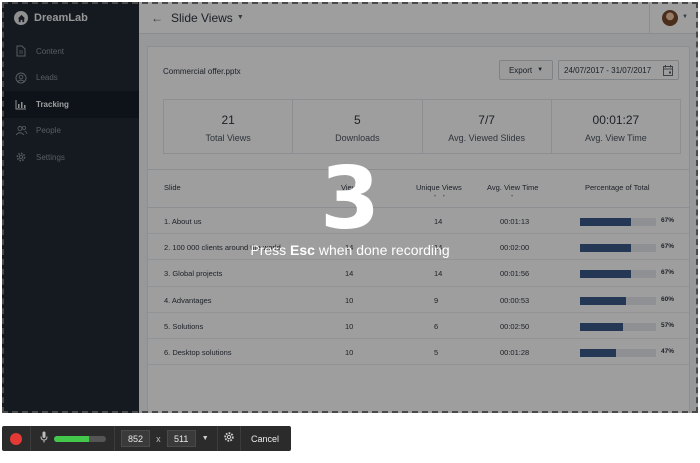 This screenshot has height=463, width=700. Describe the element at coordinates (44, 439) in the screenshot. I see `microphone-icon` at that location.